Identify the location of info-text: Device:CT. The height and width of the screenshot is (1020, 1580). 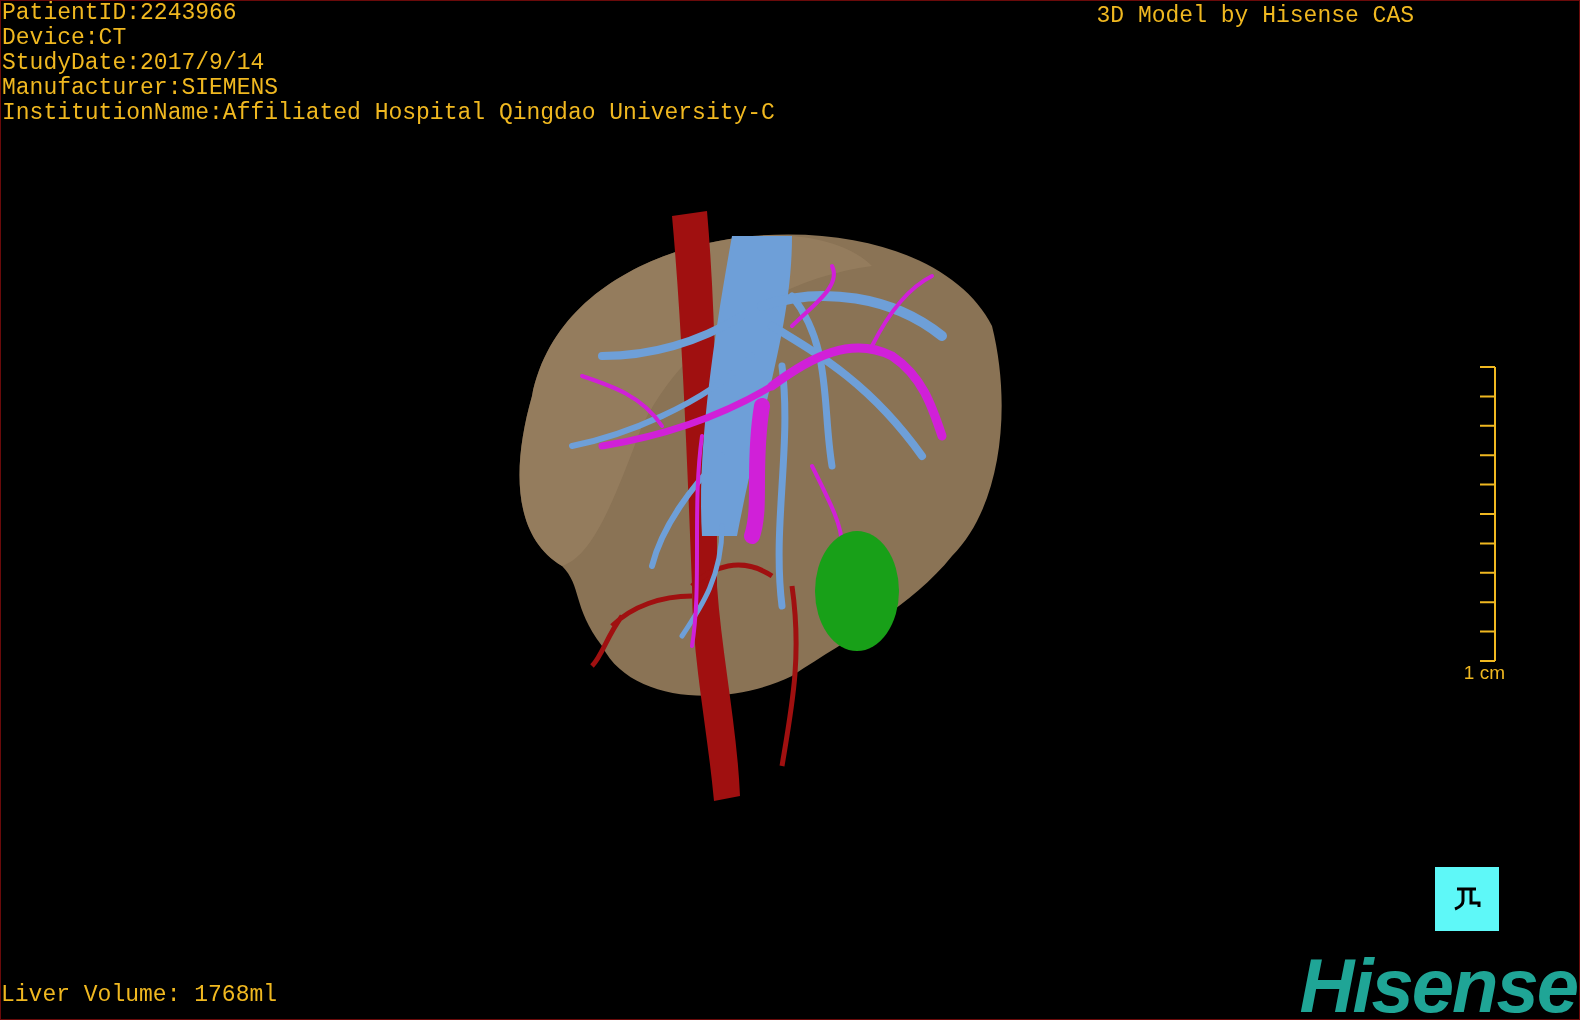
(65, 38).